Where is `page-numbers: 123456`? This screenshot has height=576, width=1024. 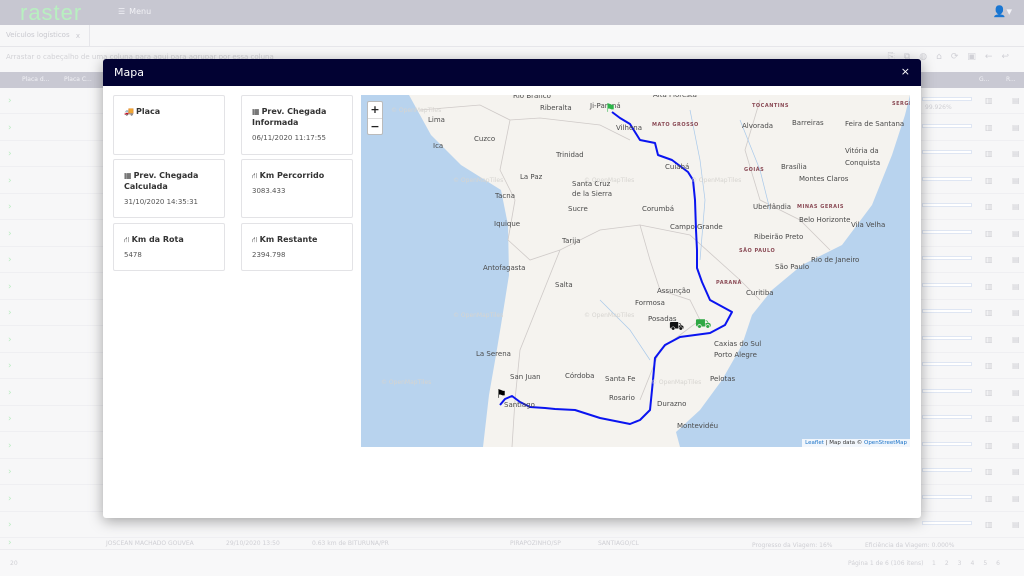
page-numbers: 123456 is located at coordinates (970, 563).